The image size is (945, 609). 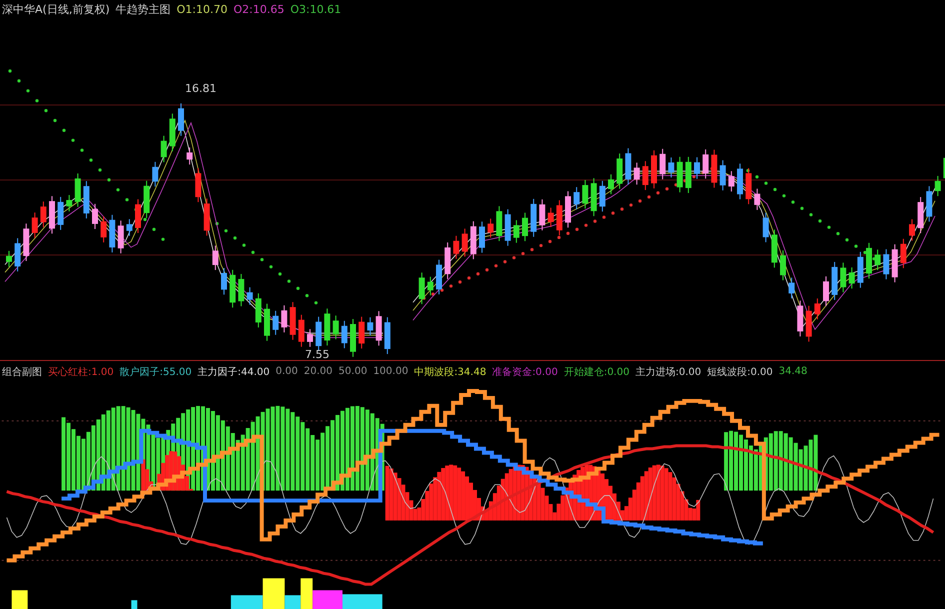 What do you see at coordinates (202, 9) in the screenshot?
I see `indicator-value: O1:10.70` at bounding box center [202, 9].